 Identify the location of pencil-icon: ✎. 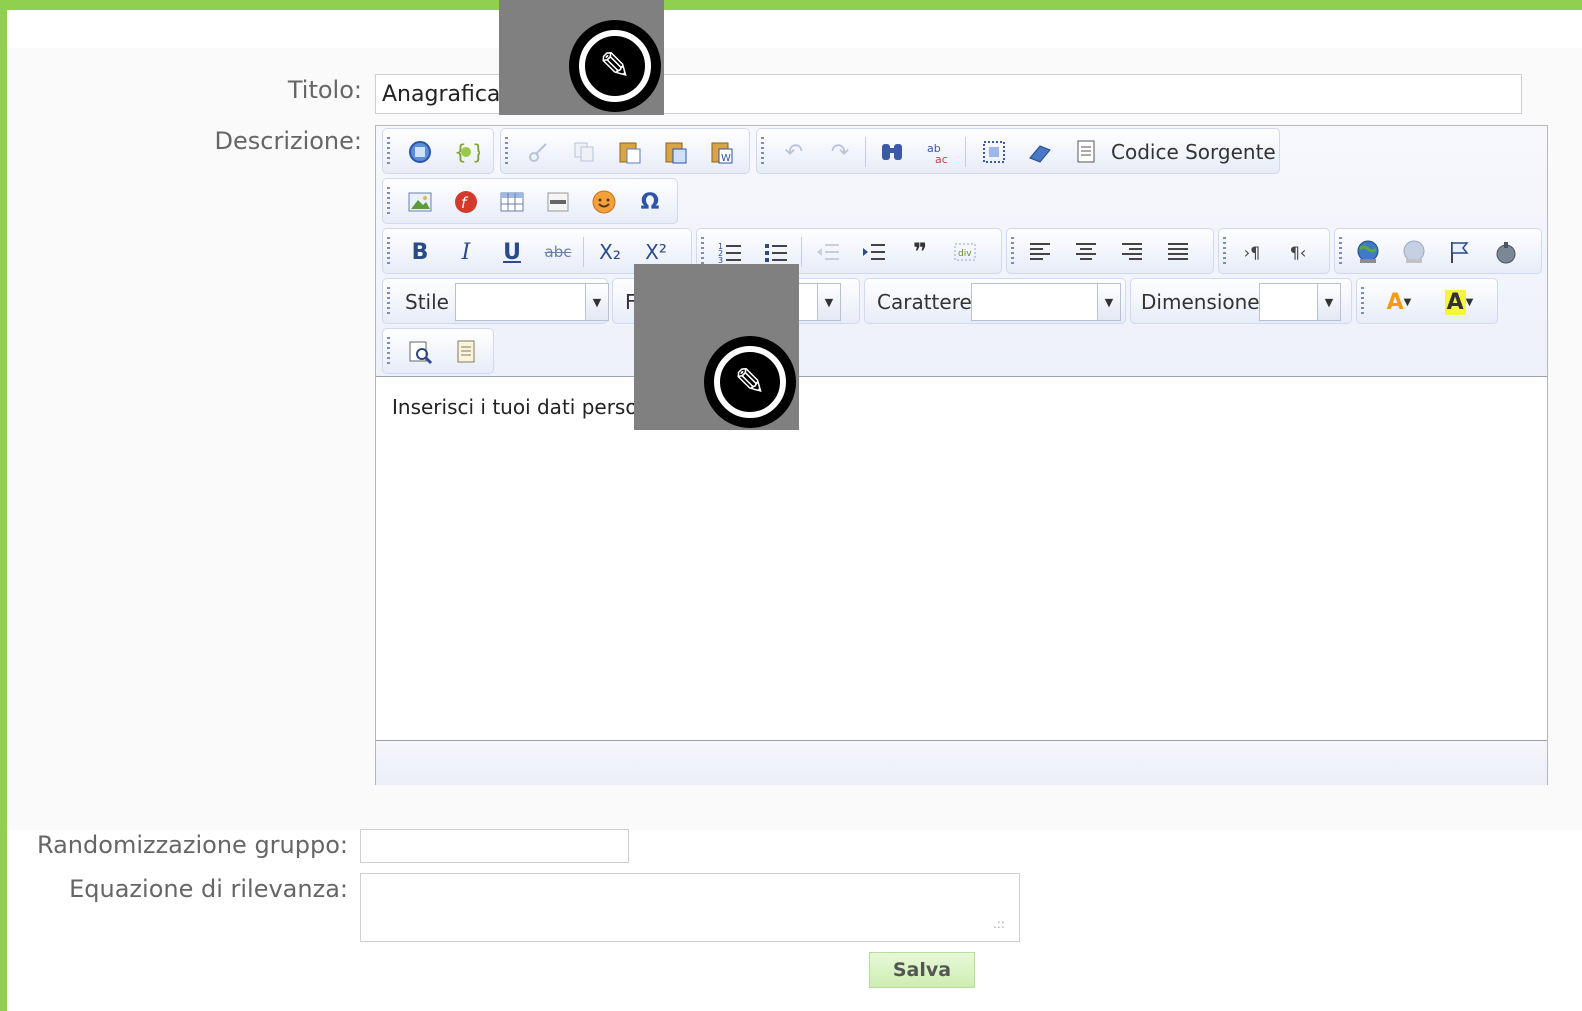
(750, 382).